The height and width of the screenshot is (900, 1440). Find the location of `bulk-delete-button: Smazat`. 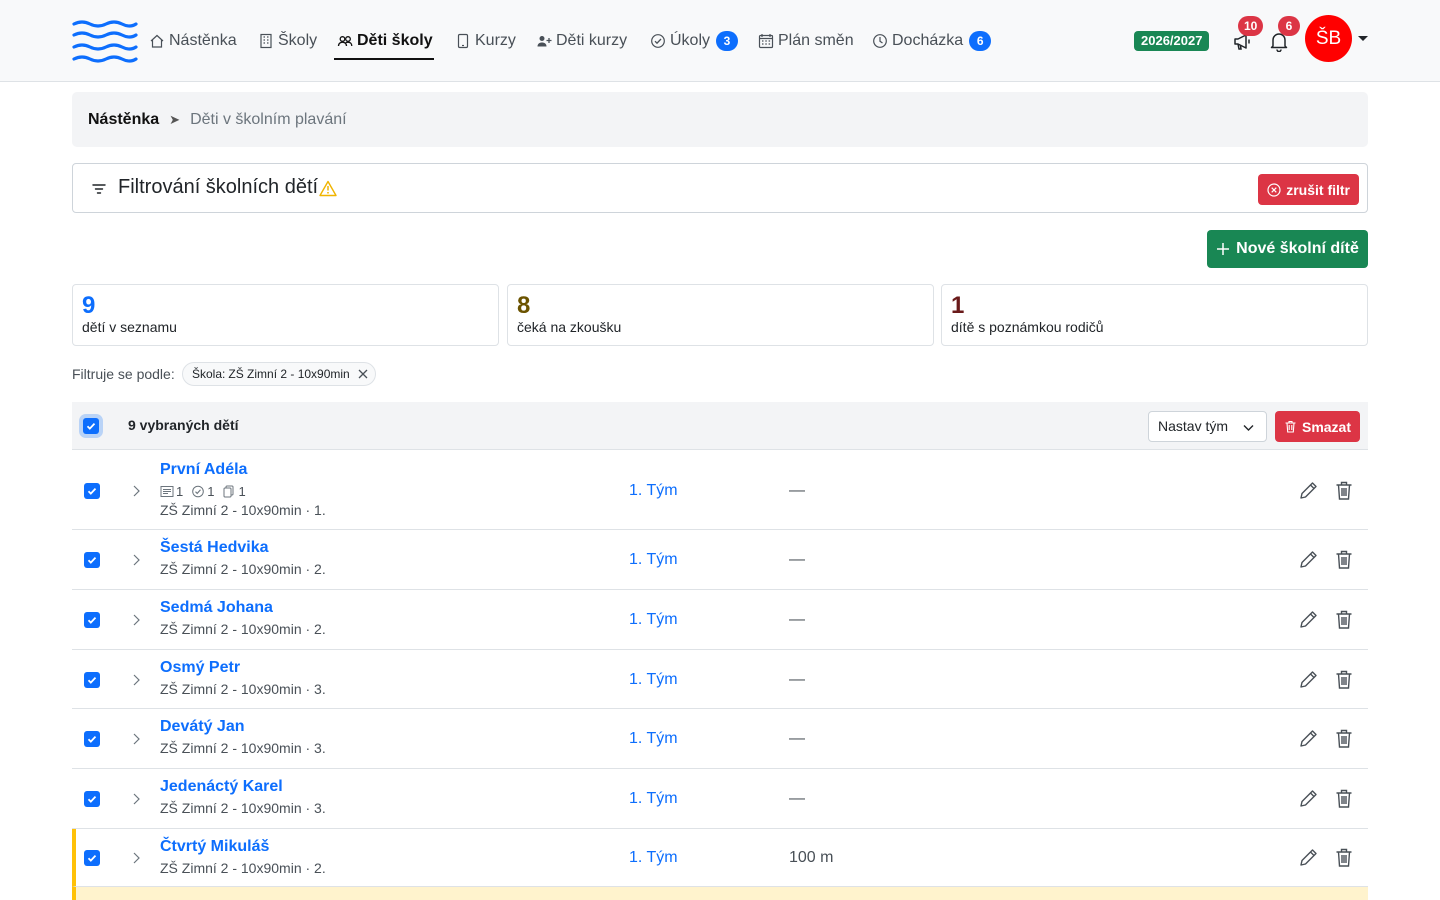

bulk-delete-button: Smazat is located at coordinates (1317, 426).